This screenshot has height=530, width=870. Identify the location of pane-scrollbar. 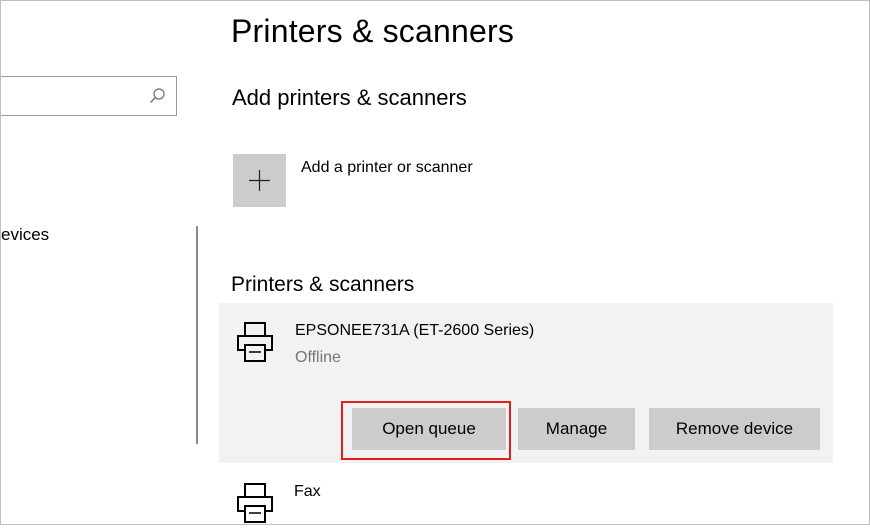
(197, 335).